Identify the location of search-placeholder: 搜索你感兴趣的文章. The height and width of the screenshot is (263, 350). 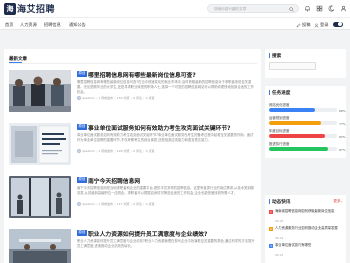
(230, 9).